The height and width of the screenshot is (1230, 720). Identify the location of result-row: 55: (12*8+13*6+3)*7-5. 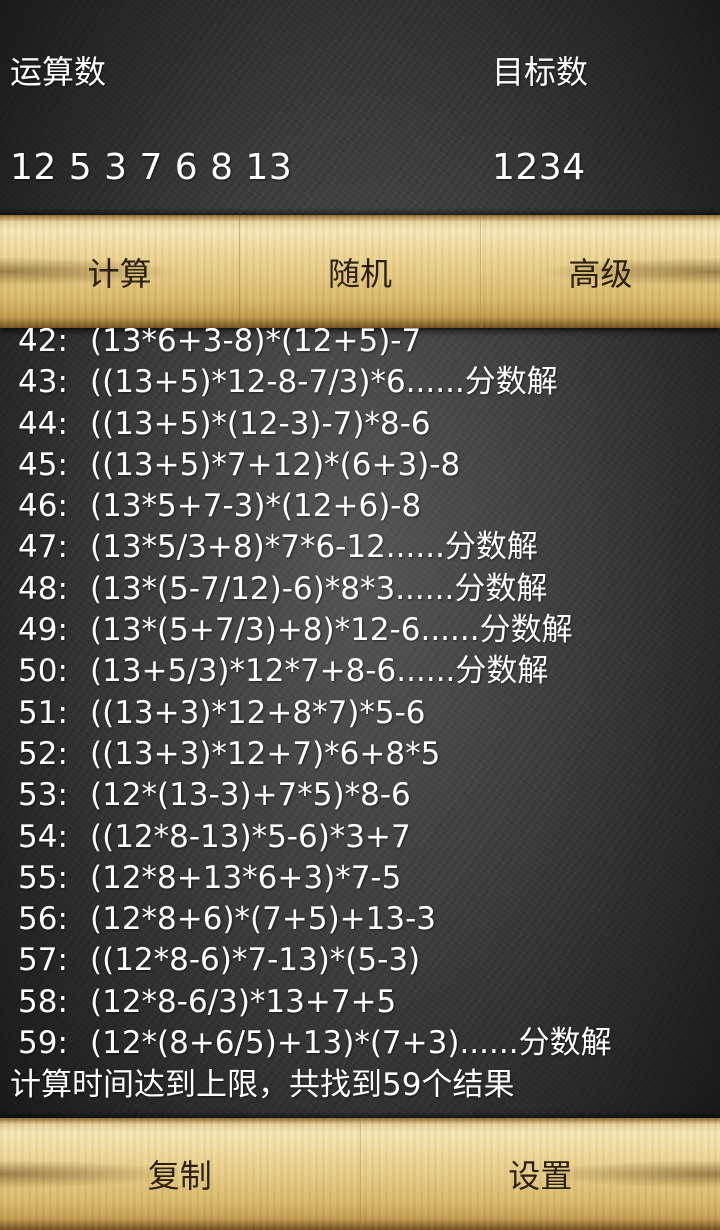
(360, 878).